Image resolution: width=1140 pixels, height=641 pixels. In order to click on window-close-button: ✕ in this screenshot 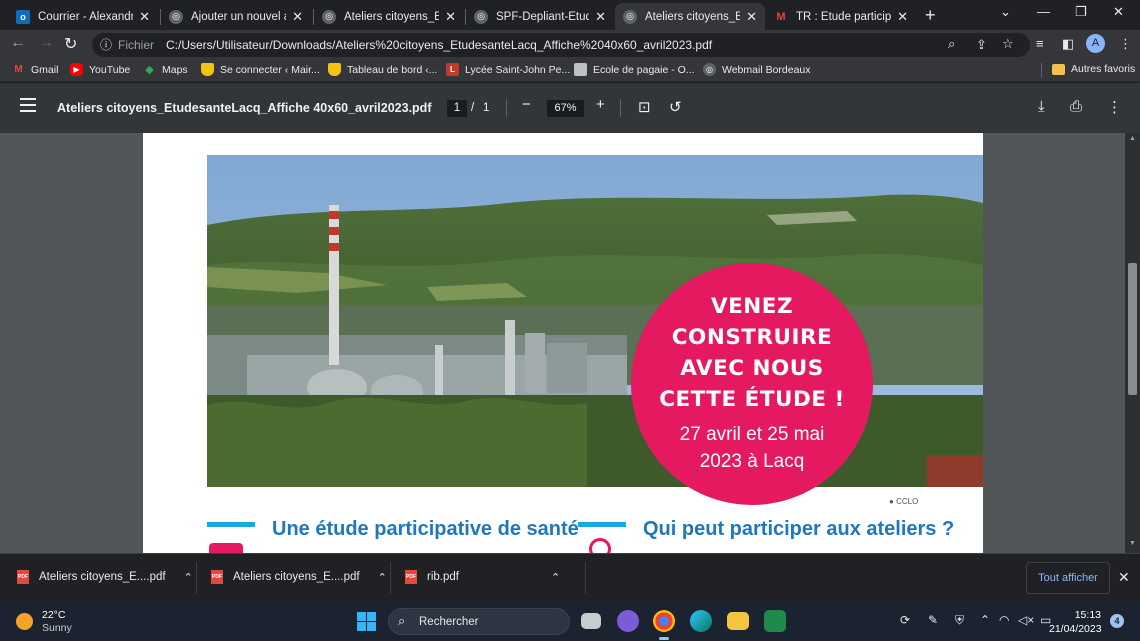, I will do `click(1118, 12)`.